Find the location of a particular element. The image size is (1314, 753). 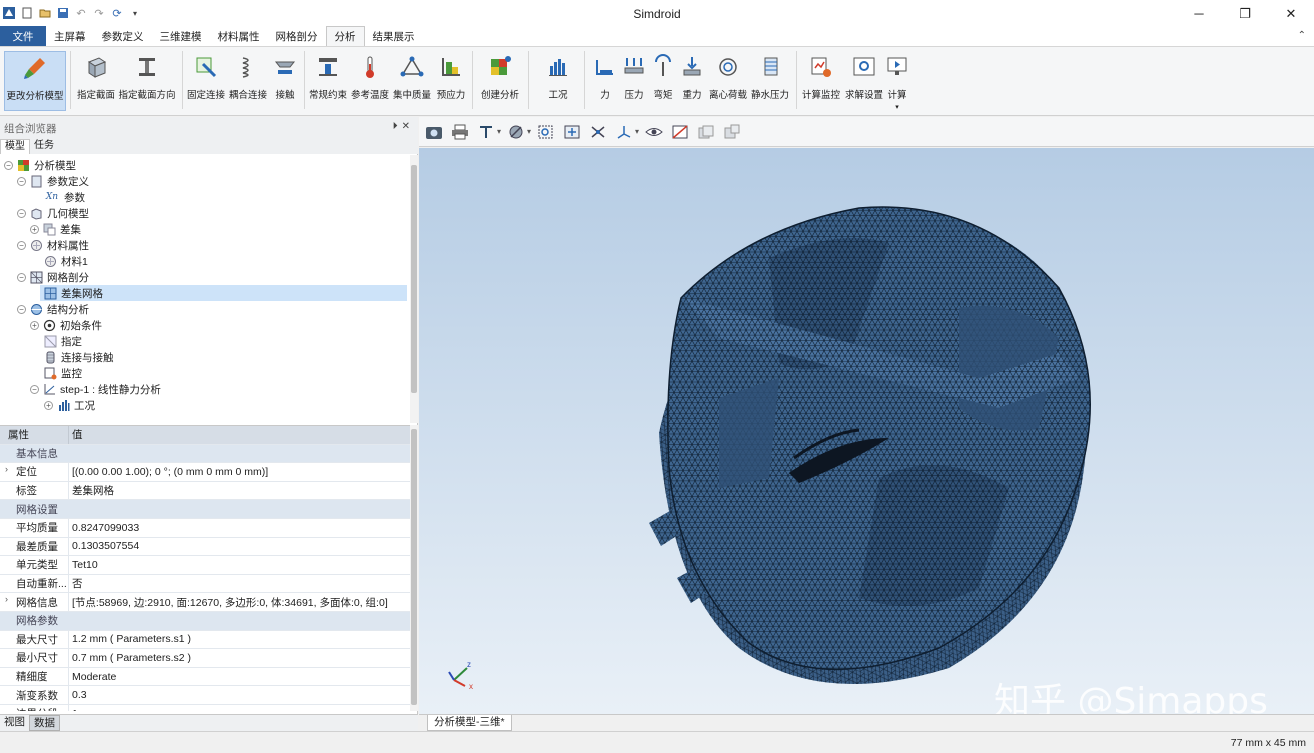

tree-scrollbar is located at coordinates (414, 289).